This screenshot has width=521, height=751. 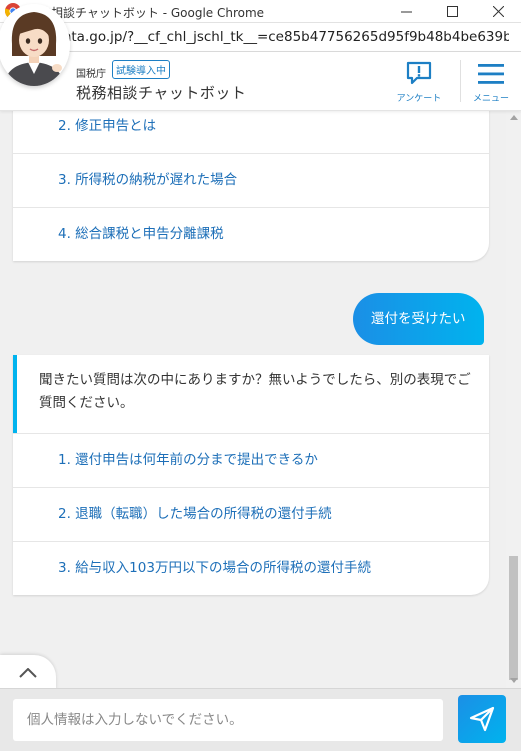 What do you see at coordinates (228, 720) in the screenshot?
I see `message-input` at bounding box center [228, 720].